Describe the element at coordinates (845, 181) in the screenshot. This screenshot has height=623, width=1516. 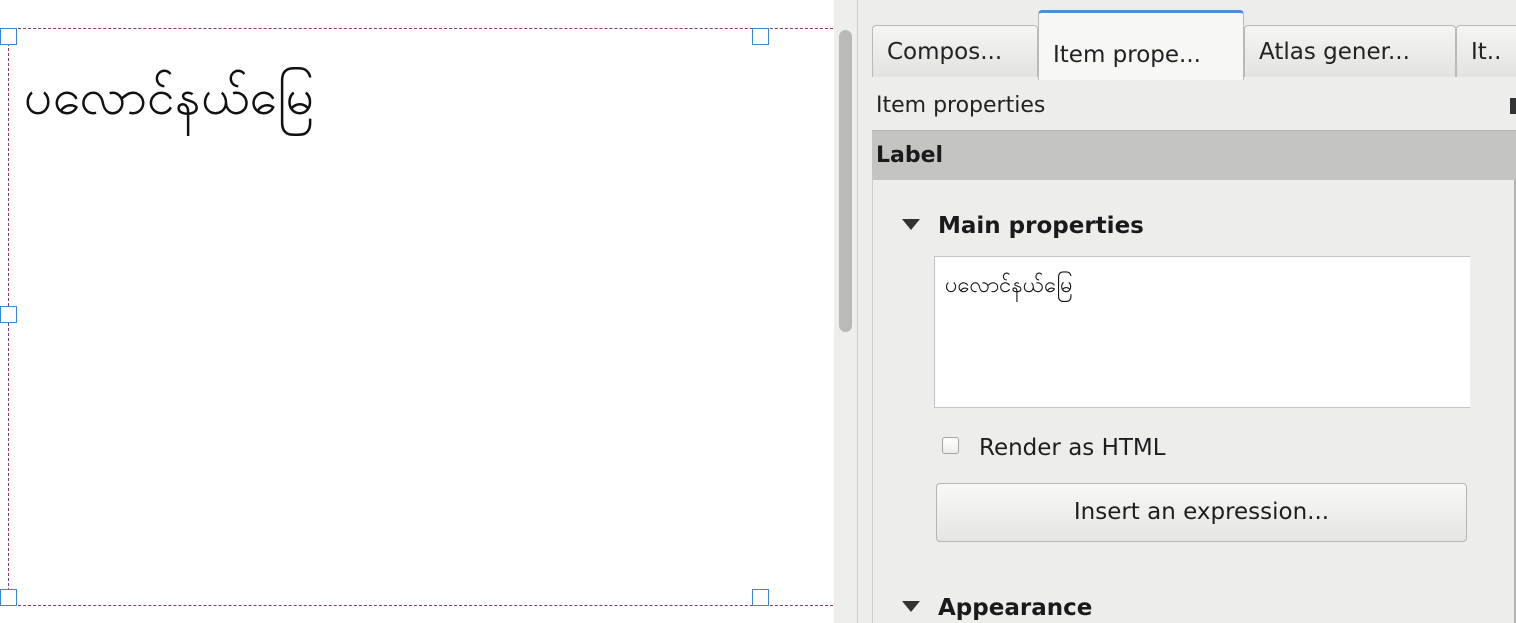
I see `scrollbar-thumb` at that location.